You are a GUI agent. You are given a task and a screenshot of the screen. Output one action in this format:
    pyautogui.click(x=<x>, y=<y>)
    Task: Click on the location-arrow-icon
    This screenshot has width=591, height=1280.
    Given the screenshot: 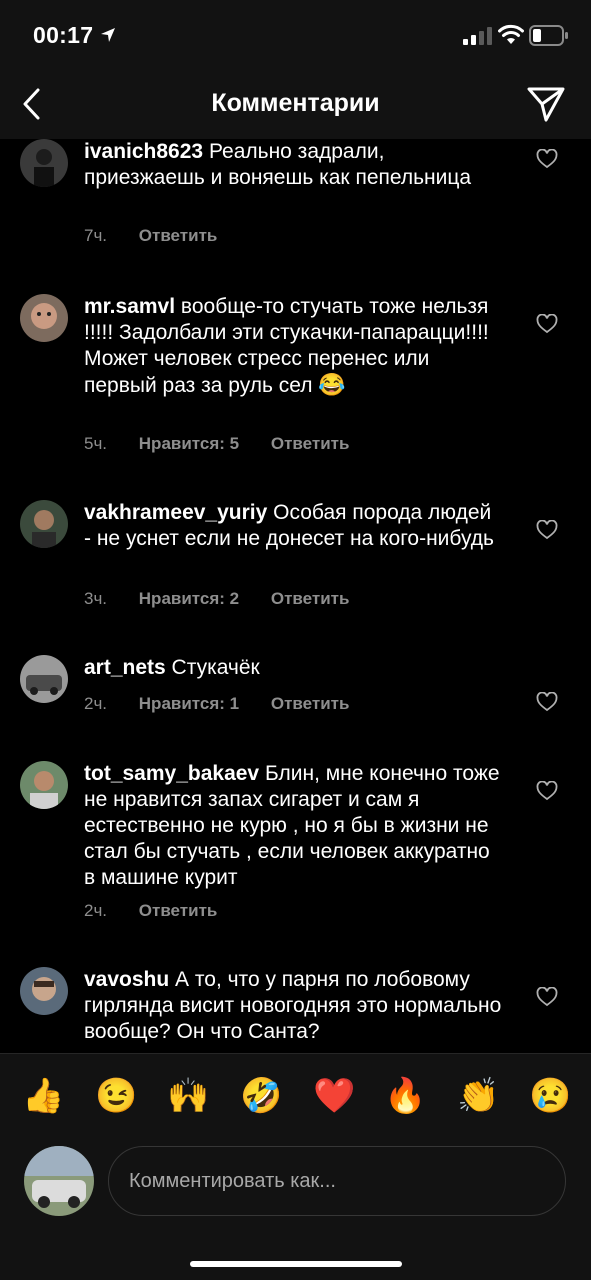 What is the action you would take?
    pyautogui.click(x=108, y=35)
    